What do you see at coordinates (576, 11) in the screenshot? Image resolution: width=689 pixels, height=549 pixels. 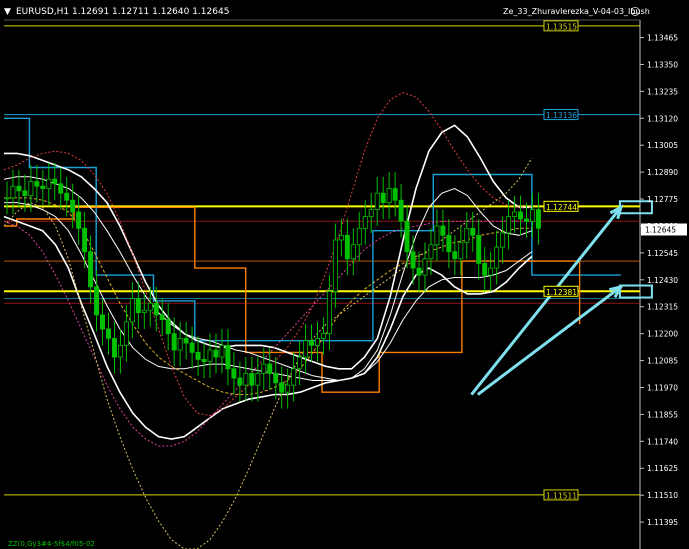 I see `indicator-name: Ze_33_Zhuravlerezka_V-04-03_Ibush` at bounding box center [576, 11].